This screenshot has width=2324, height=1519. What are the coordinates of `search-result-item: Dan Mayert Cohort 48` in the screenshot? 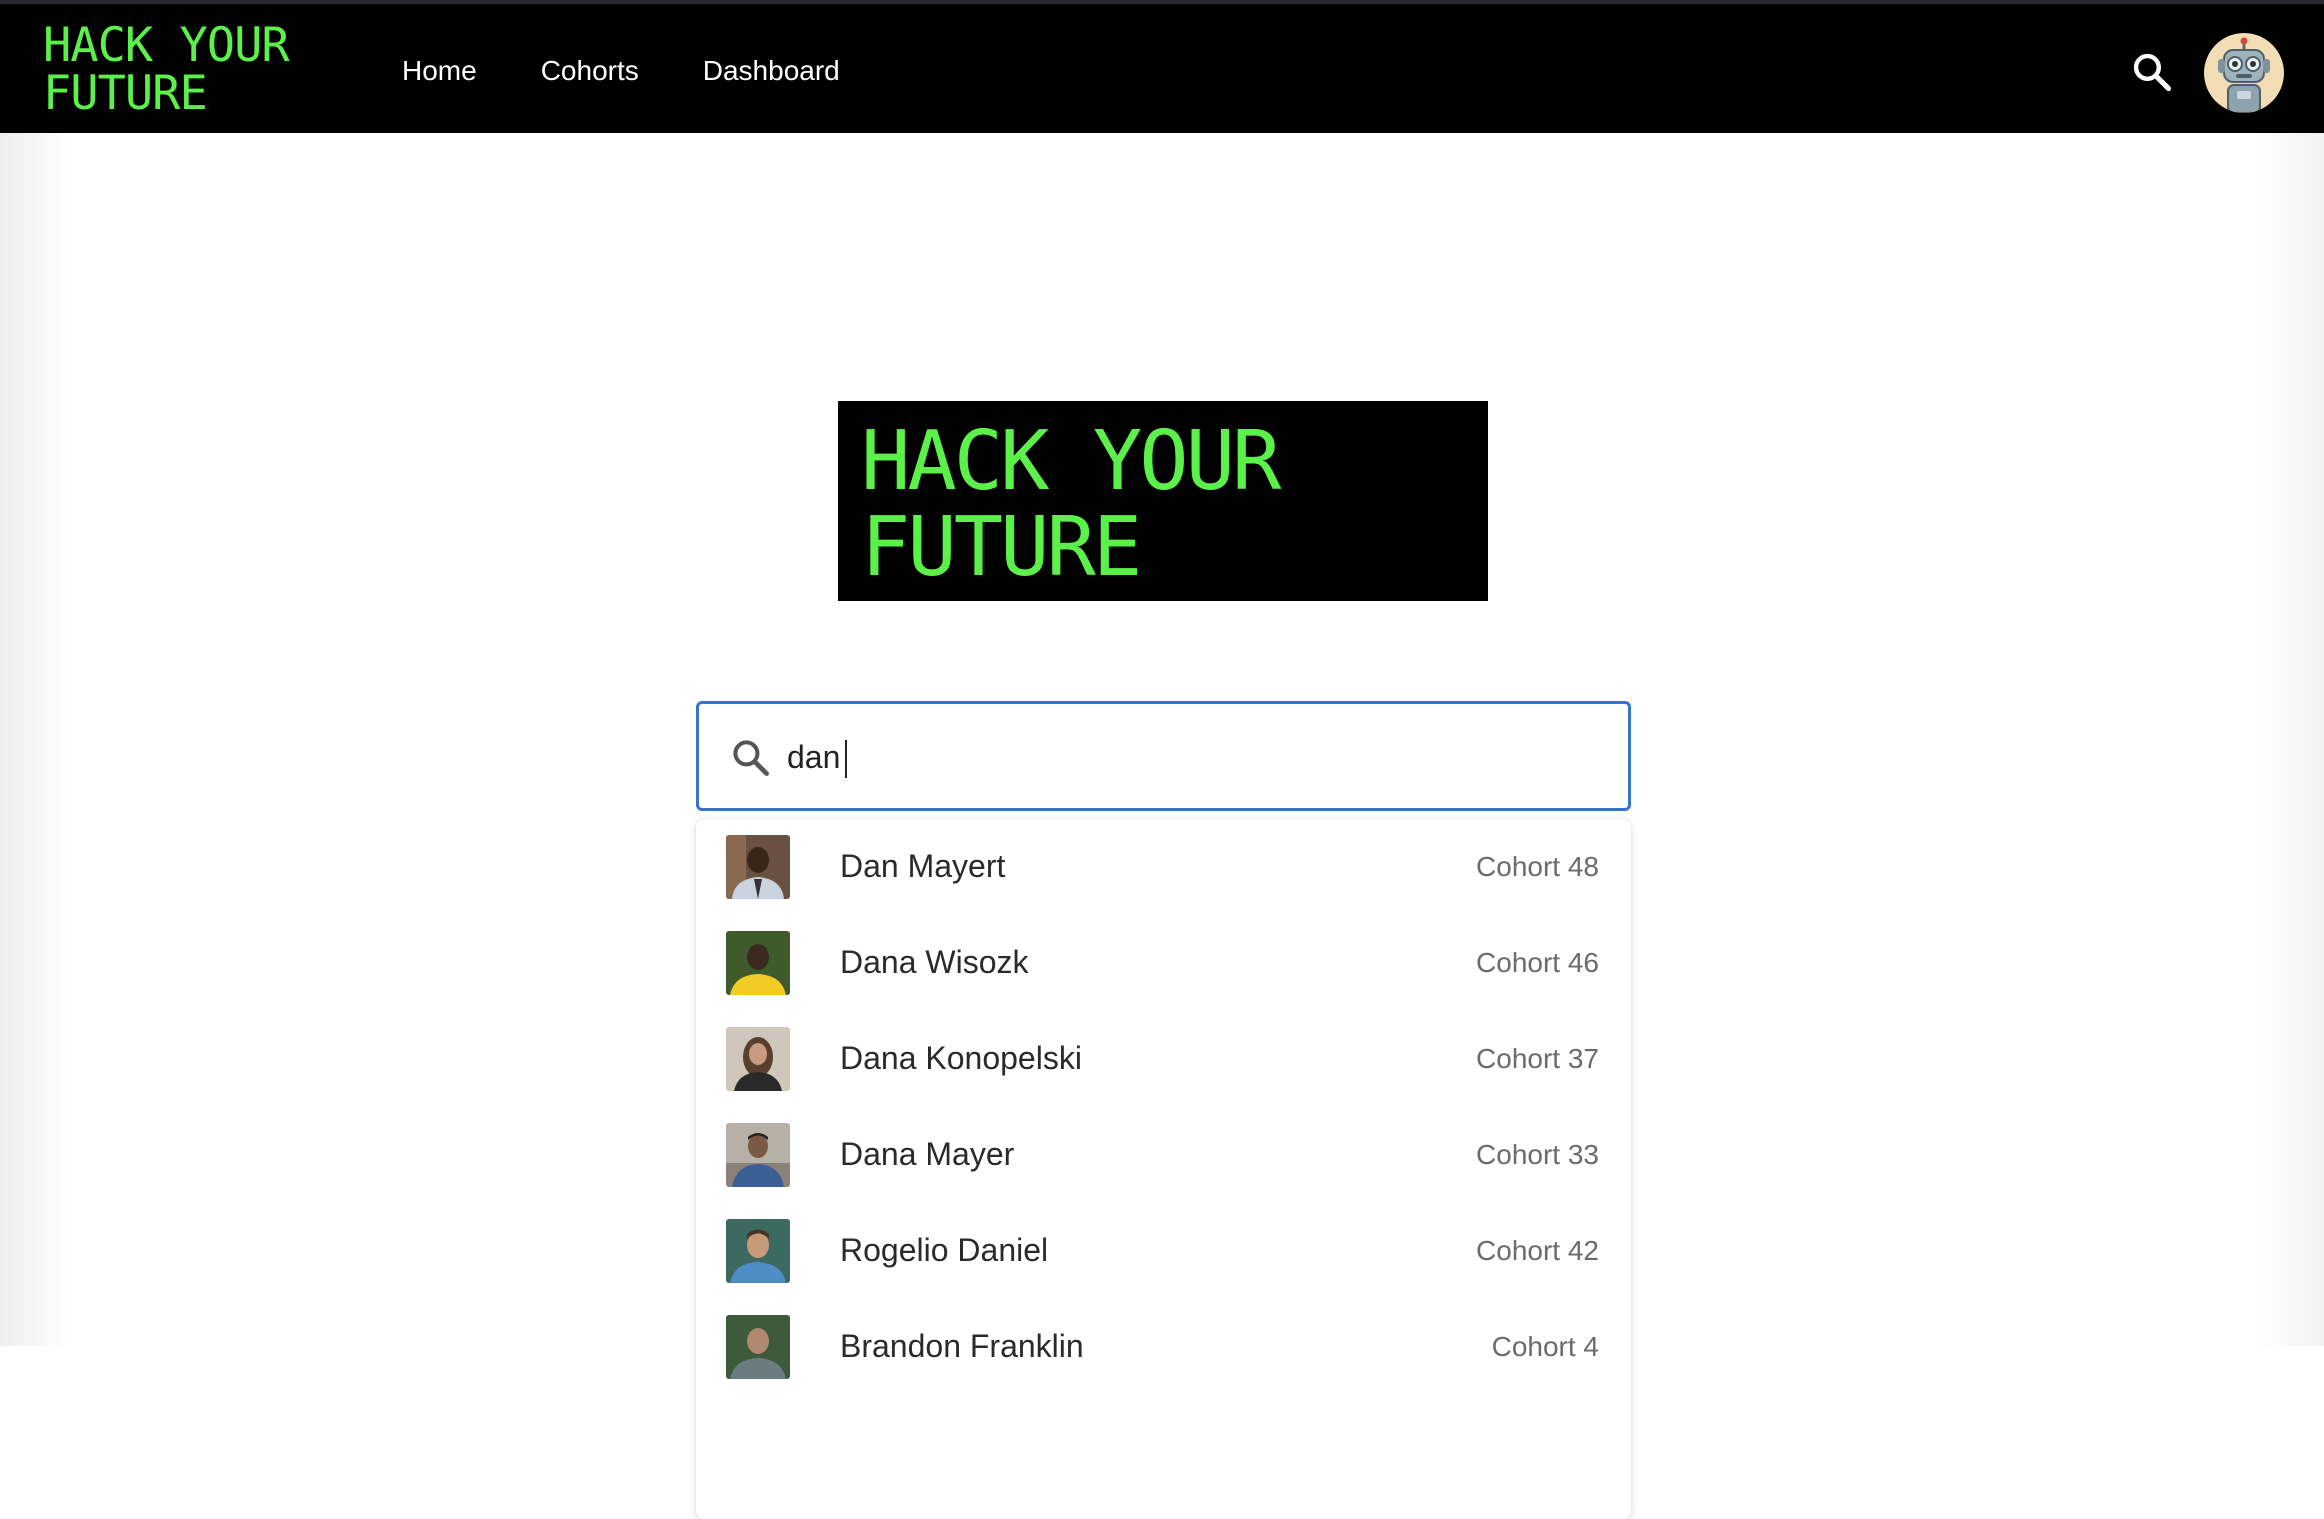 It's located at (1163, 867).